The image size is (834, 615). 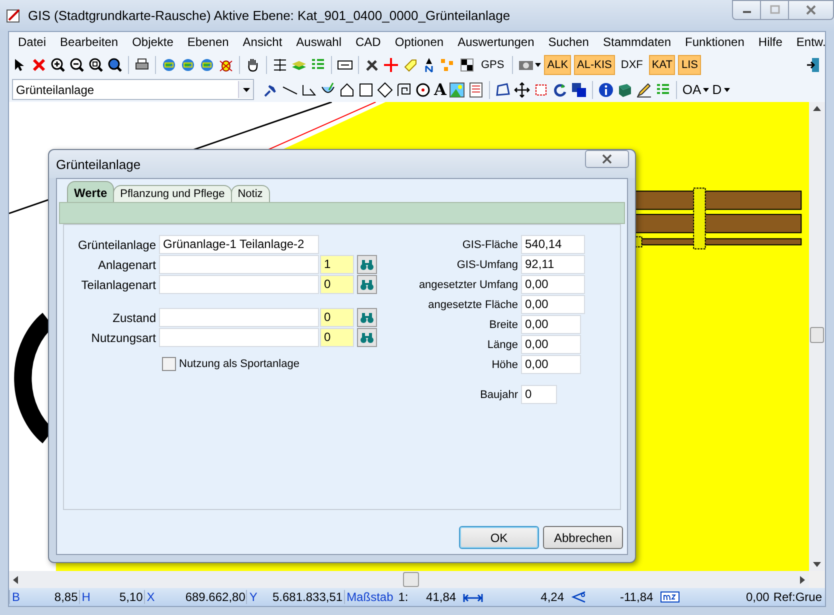 What do you see at coordinates (493, 64) in the screenshot?
I see `toolbar-button: GPS` at bounding box center [493, 64].